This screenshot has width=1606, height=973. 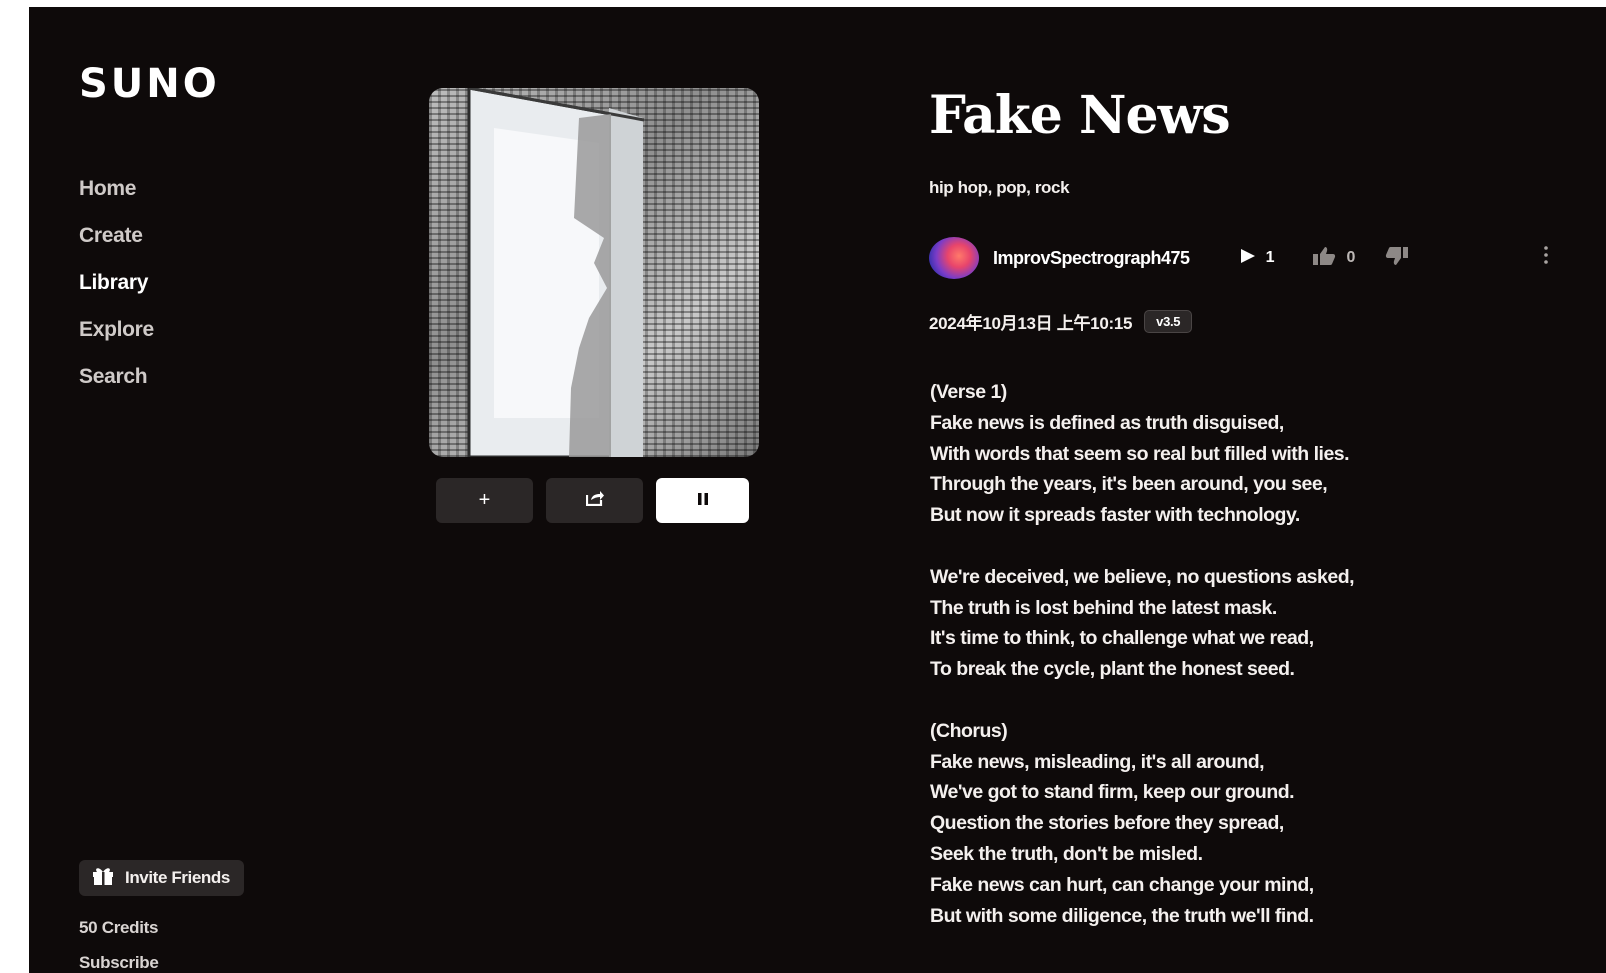 I want to click on song-genres: hip hop, pop, rock, so click(x=999, y=188).